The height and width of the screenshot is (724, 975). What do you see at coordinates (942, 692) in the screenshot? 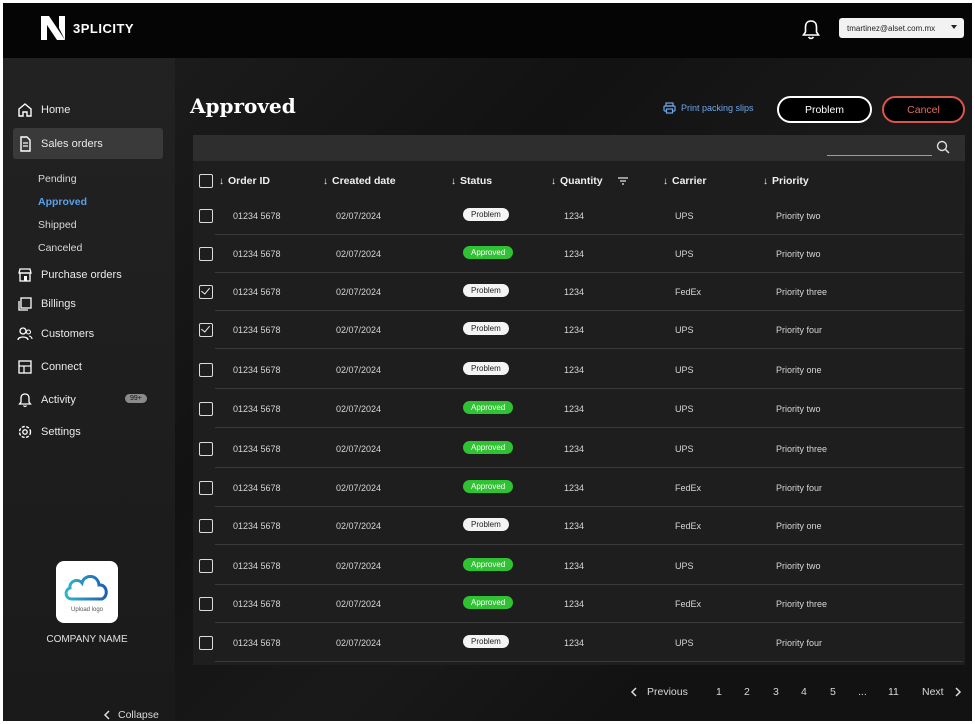
I see `next-page-button: Next` at bounding box center [942, 692].